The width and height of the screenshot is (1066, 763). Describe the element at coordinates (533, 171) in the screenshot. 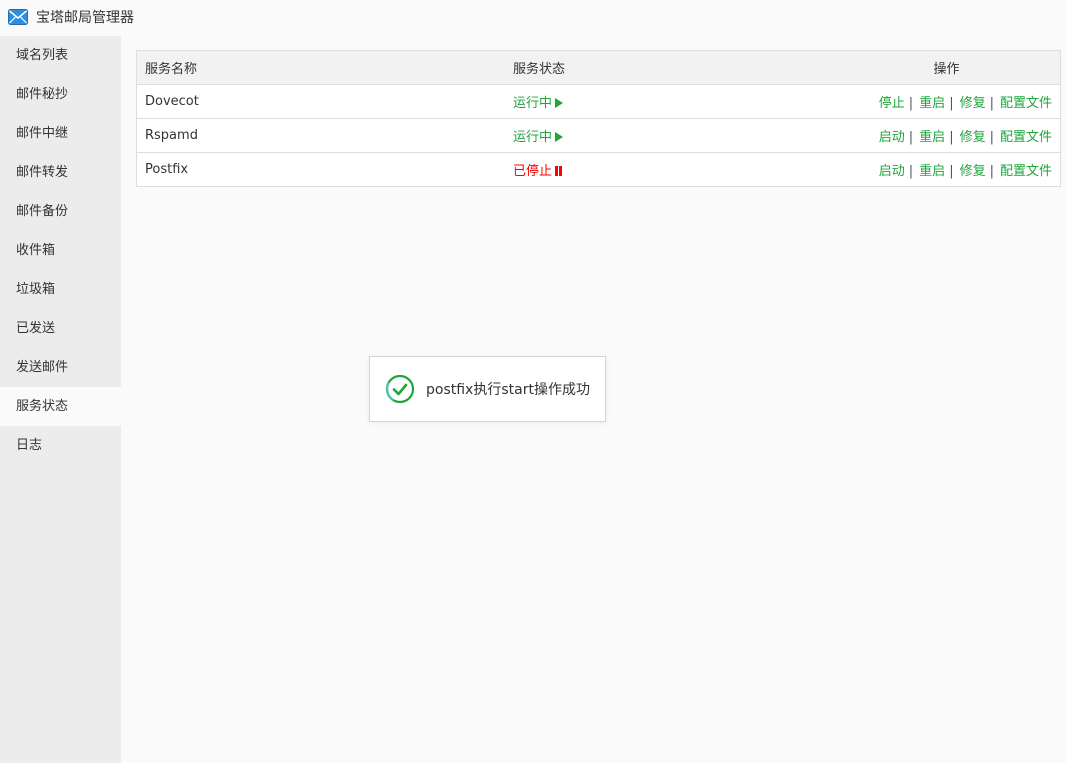

I see `status-text: 已停止` at that location.